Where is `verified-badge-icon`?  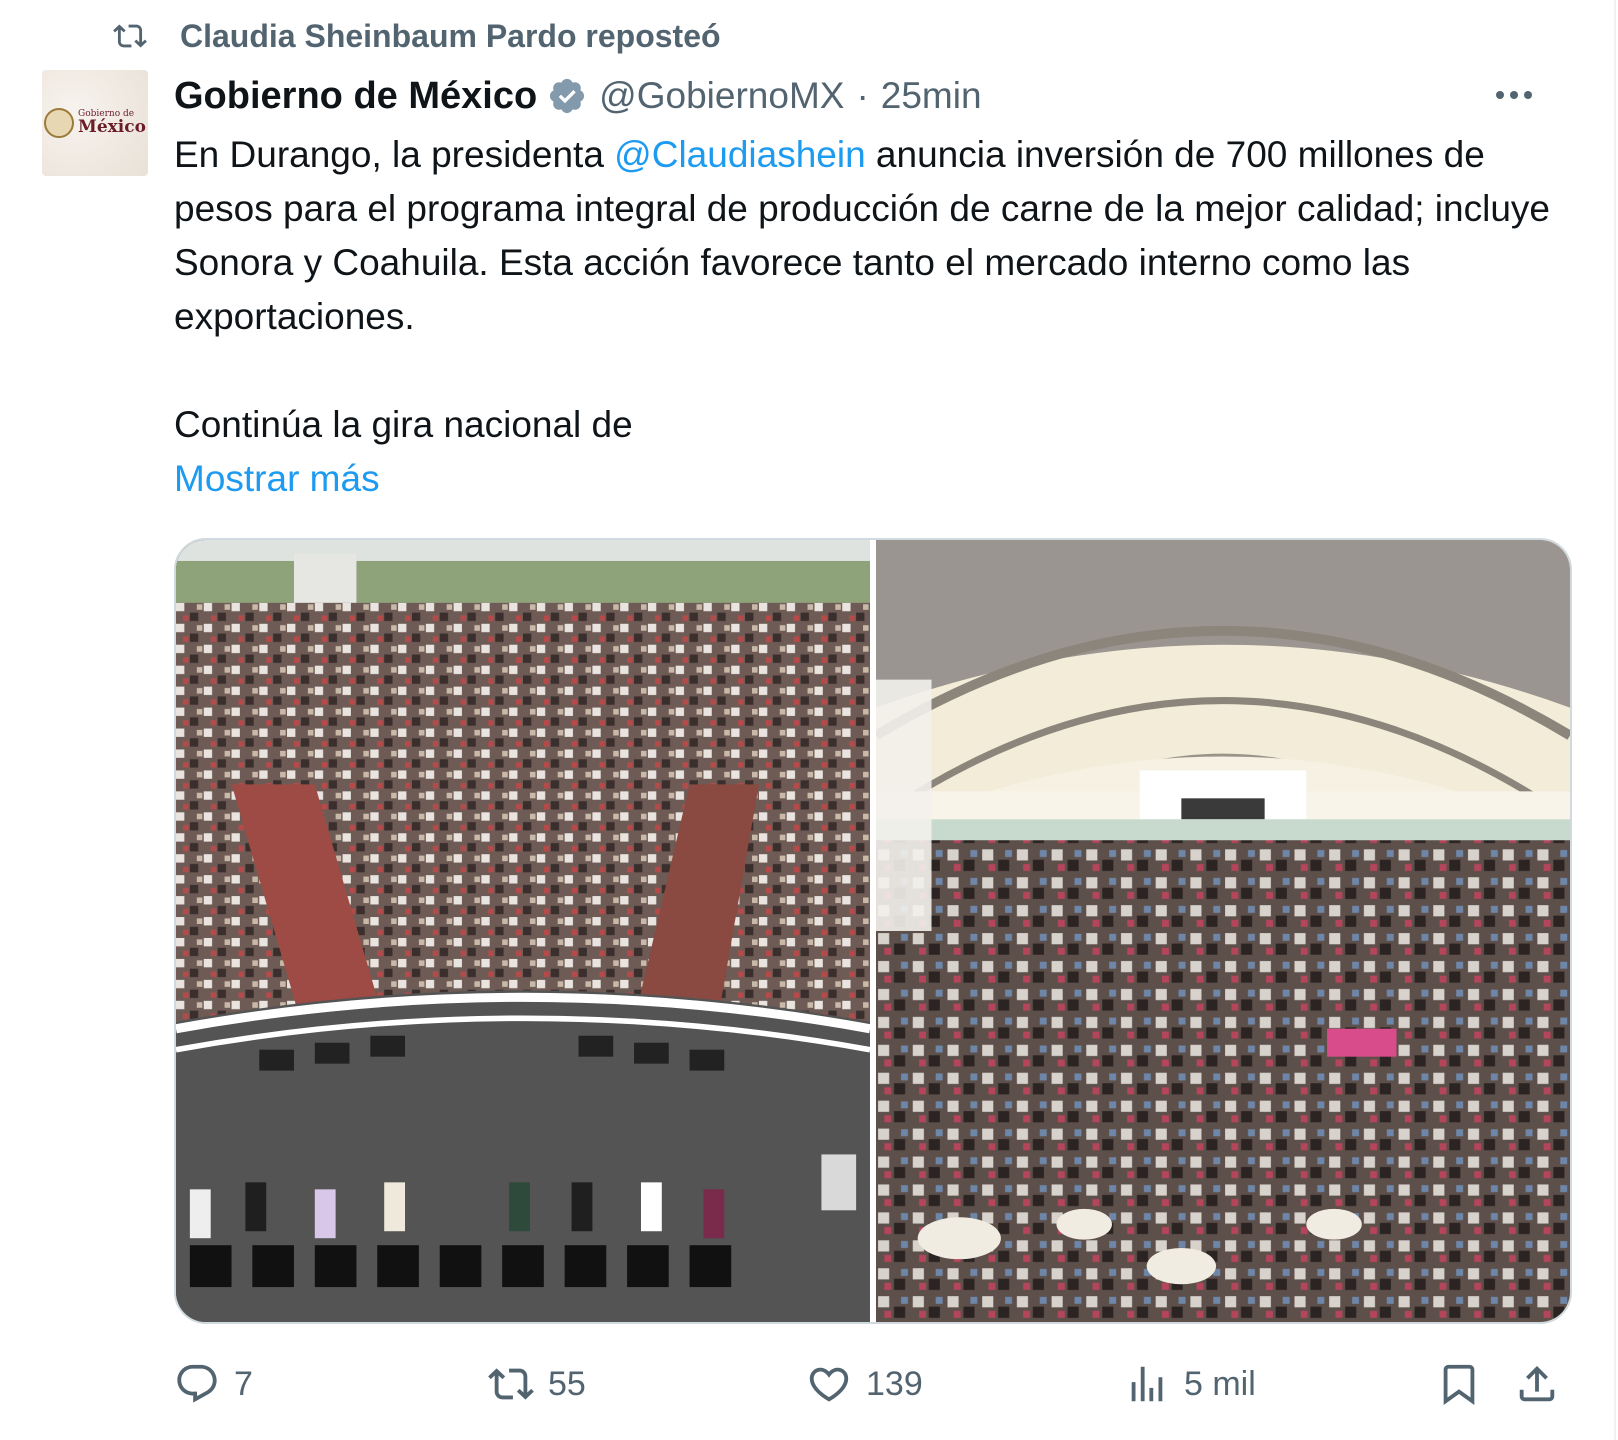
verified-badge-icon is located at coordinates (567, 96).